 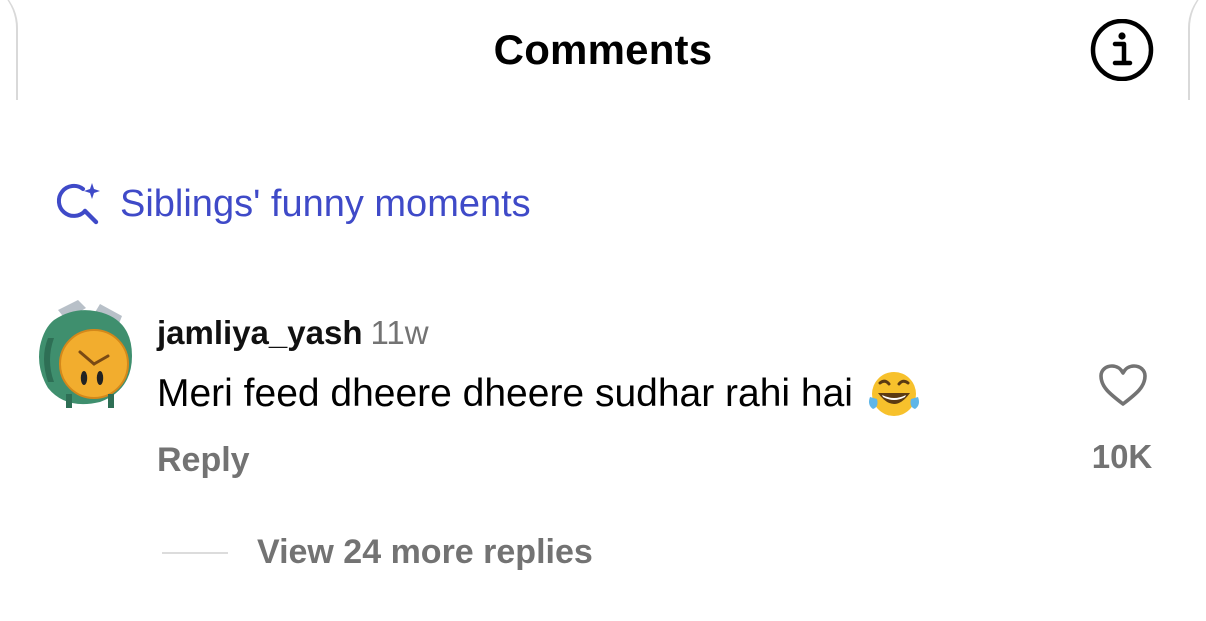 I want to click on like-button, so click(x=1123, y=385).